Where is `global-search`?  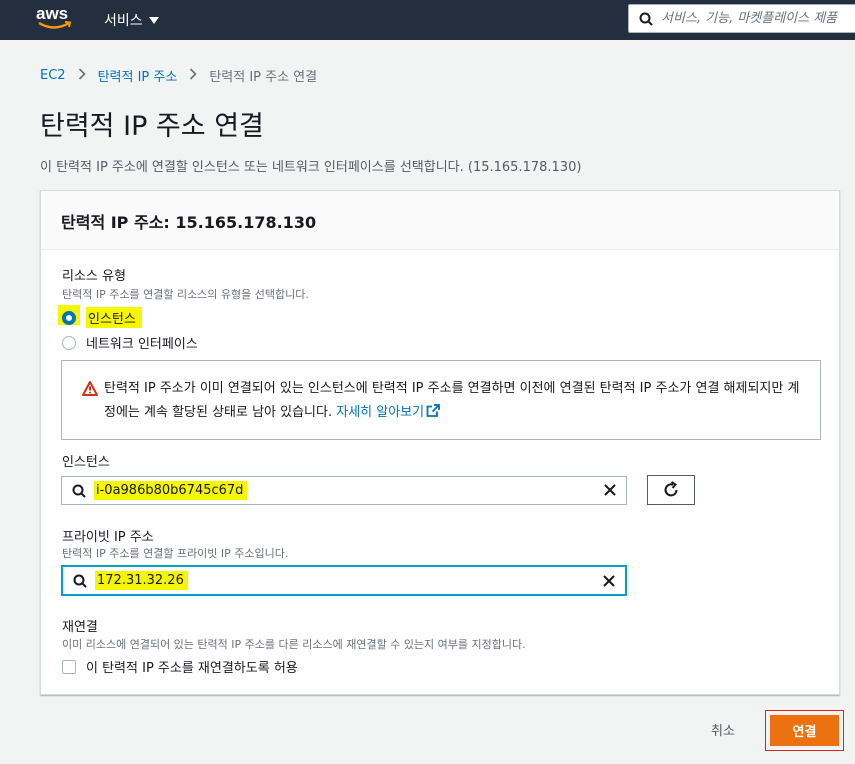
global-search is located at coordinates (741, 18).